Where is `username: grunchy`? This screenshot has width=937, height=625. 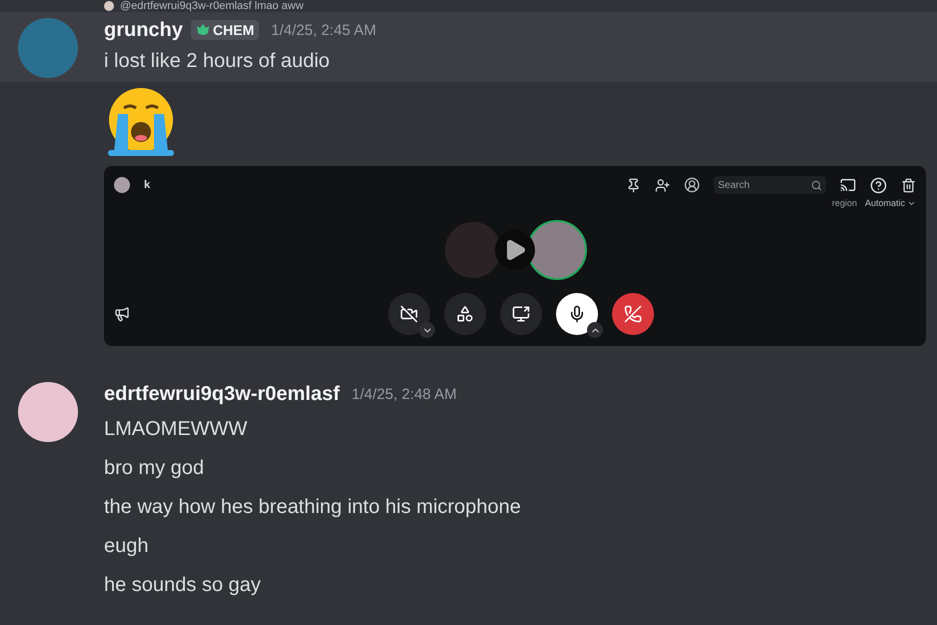
username: grunchy is located at coordinates (143, 30).